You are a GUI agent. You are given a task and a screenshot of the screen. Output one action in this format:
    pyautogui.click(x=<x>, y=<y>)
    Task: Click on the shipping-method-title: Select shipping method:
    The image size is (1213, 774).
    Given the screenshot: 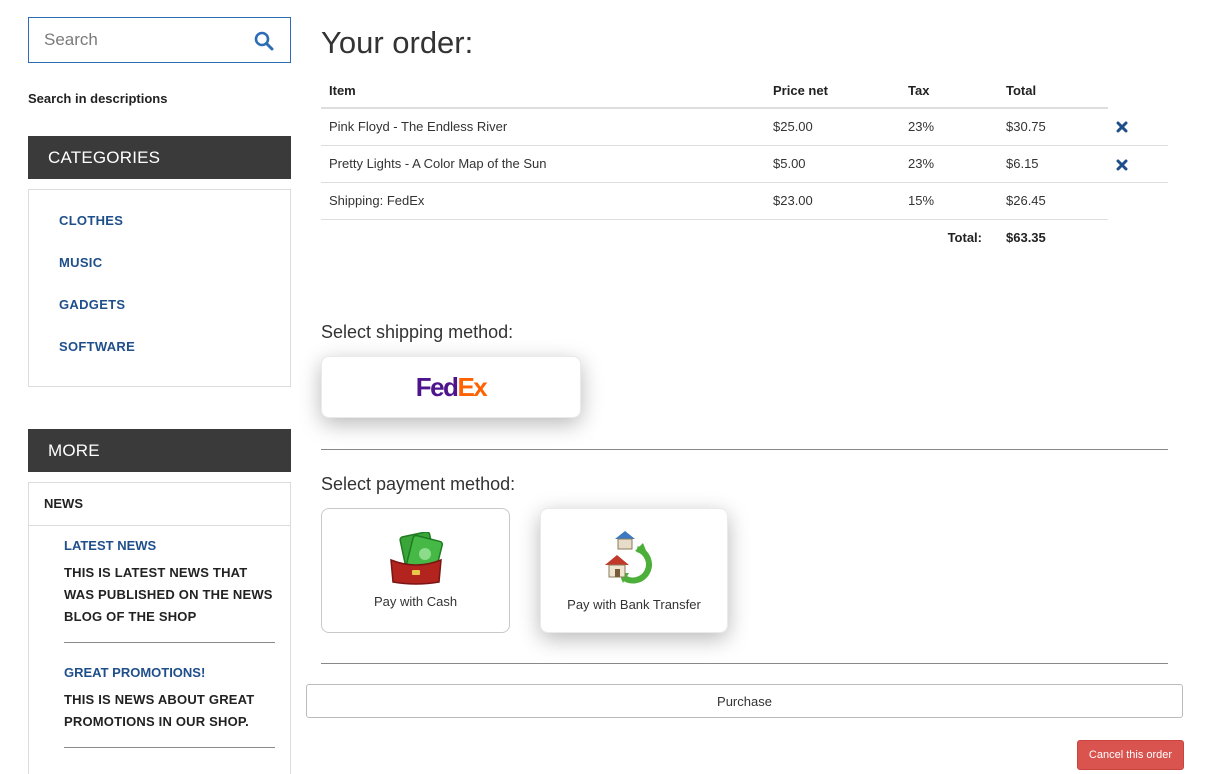 What is the action you would take?
    pyautogui.click(x=417, y=332)
    